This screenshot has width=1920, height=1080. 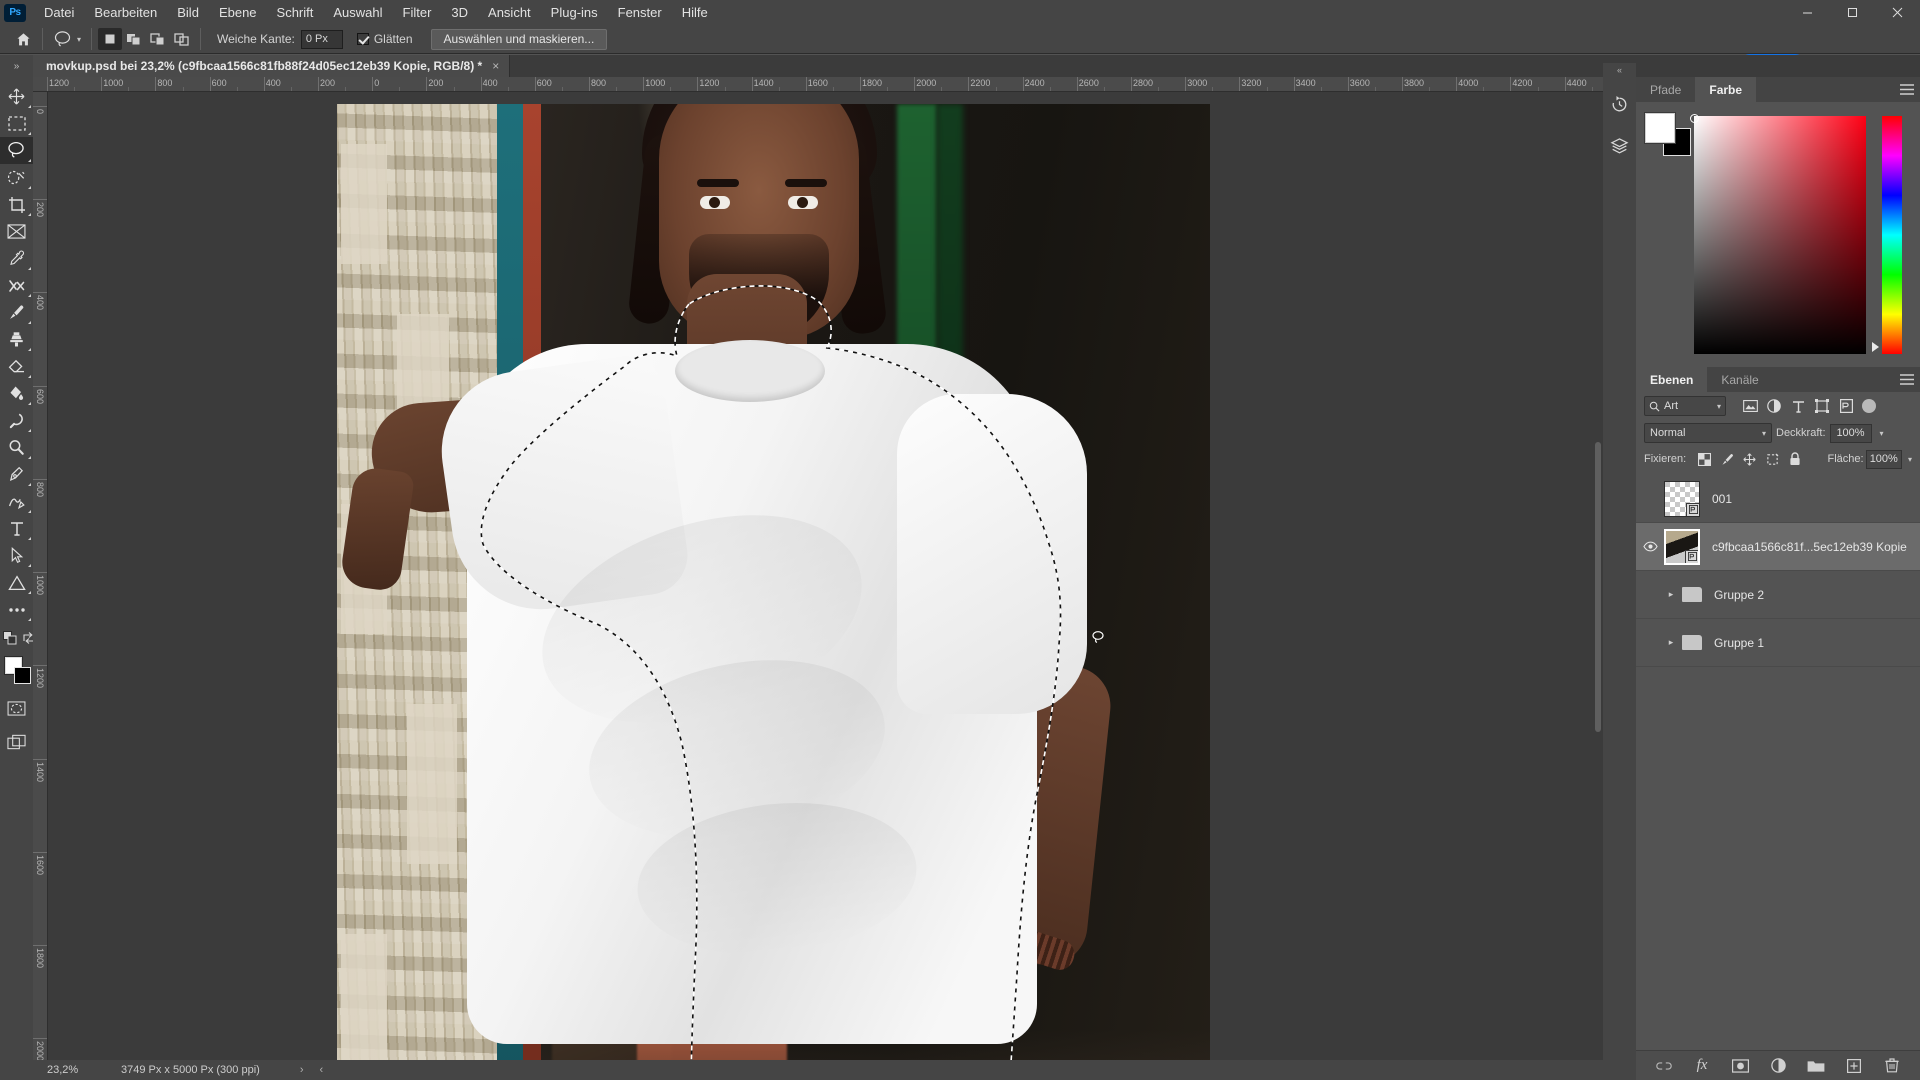 I want to click on history-icon, so click(x=1619, y=104).